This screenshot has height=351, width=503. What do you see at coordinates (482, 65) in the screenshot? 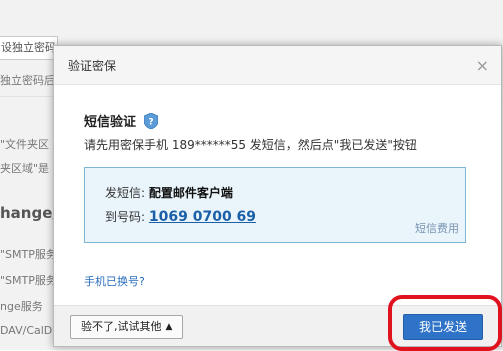
I see `close-icon: ×` at bounding box center [482, 65].